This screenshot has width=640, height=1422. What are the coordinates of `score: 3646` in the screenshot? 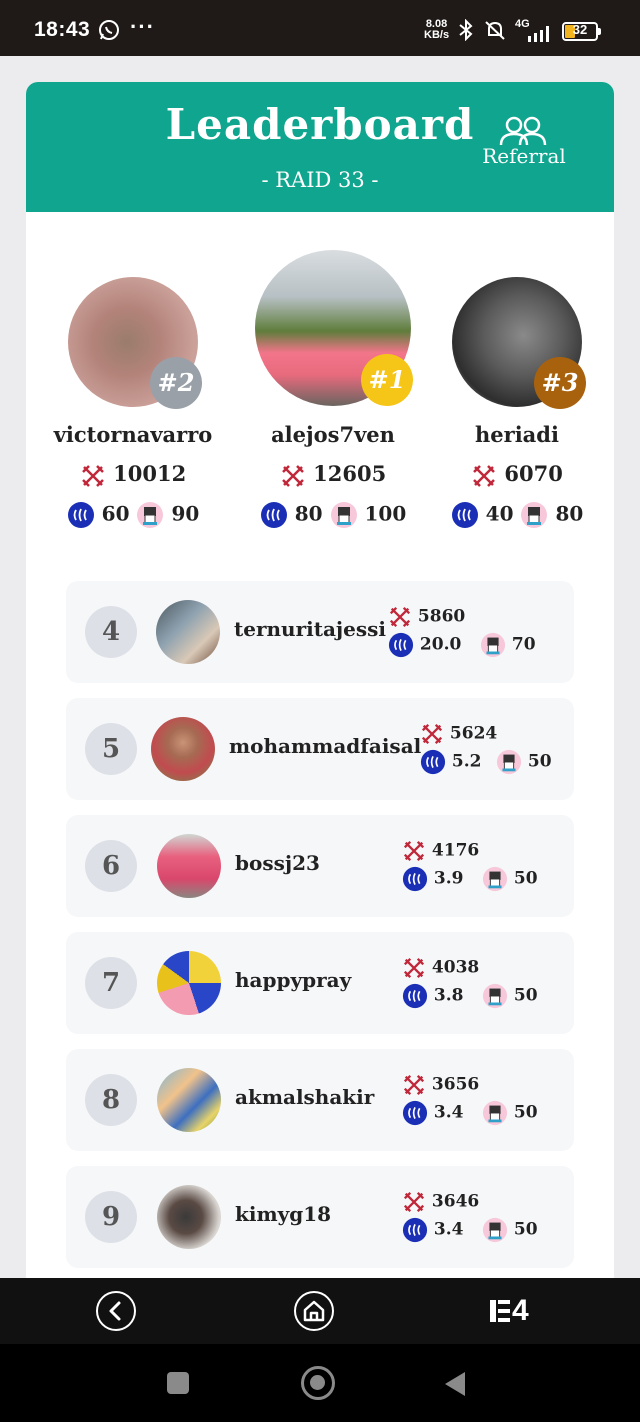 It's located at (440, 1202).